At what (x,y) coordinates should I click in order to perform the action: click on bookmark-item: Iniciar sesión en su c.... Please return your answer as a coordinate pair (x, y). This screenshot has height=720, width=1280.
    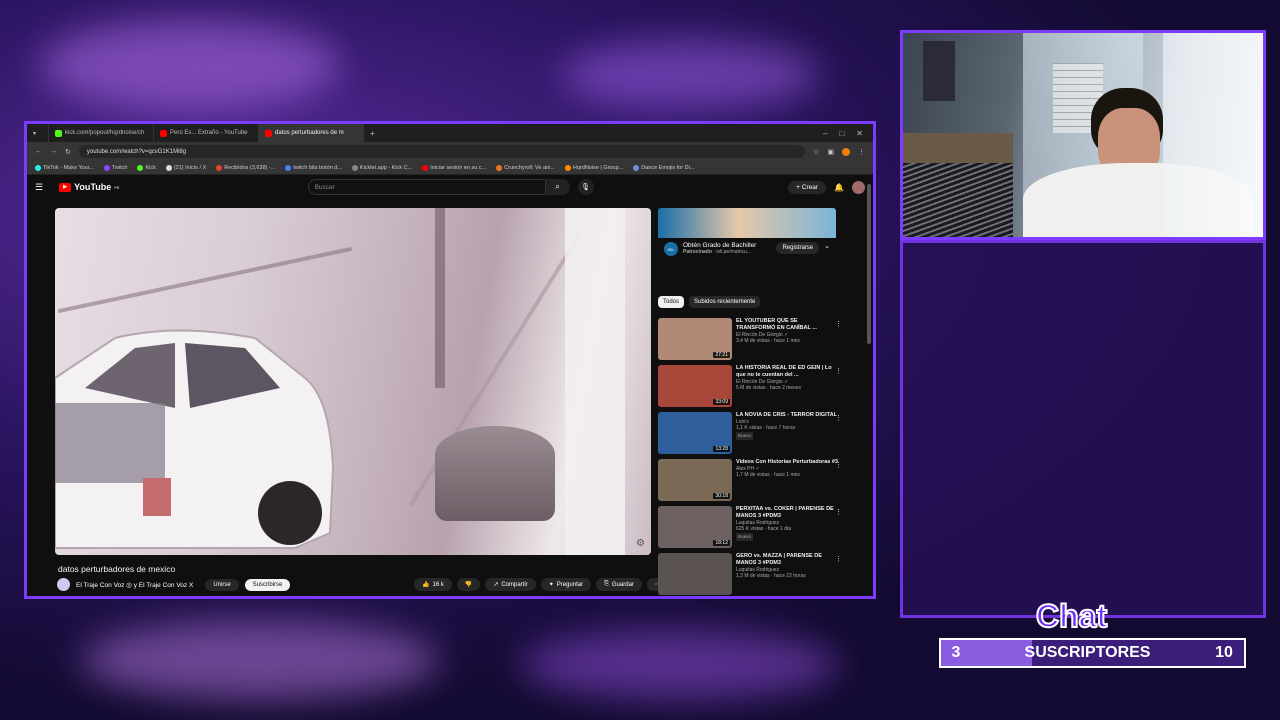
    Looking at the image, I should click on (454, 167).